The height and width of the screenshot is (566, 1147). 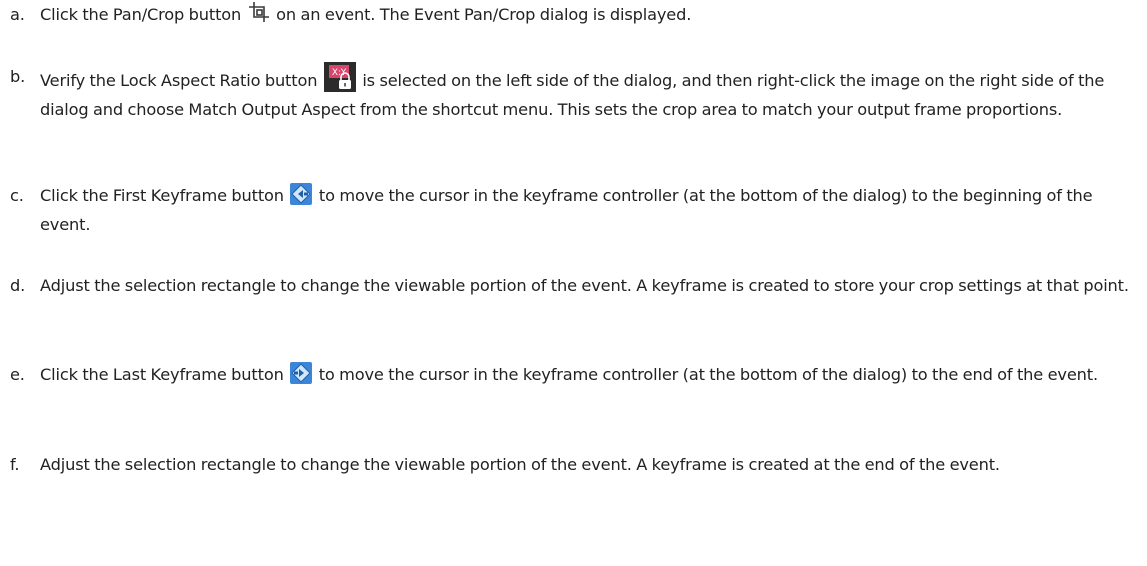 I want to click on step-marker: c., so click(x=17, y=195).